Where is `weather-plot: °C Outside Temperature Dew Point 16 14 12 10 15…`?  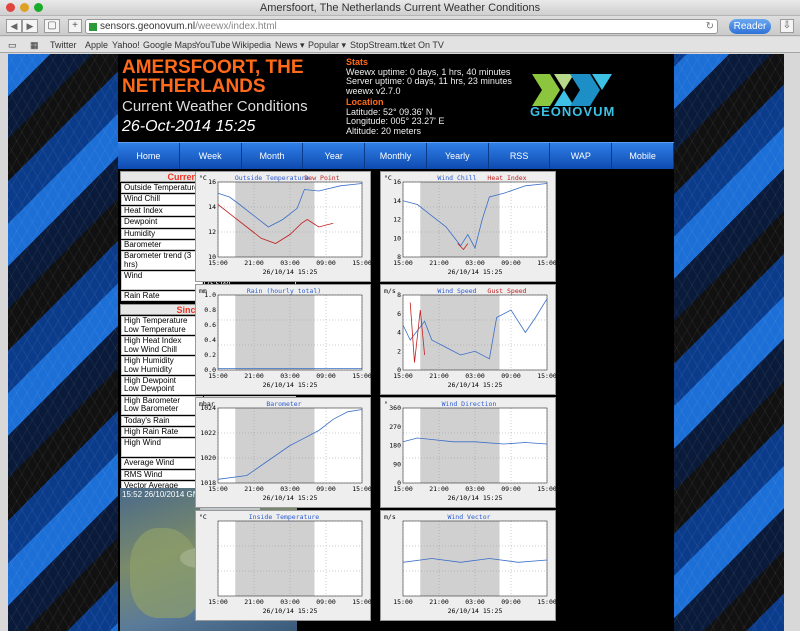
weather-plot: °C Outside Temperature Dew Point 16 14 12 10 15… is located at coordinates (283, 226).